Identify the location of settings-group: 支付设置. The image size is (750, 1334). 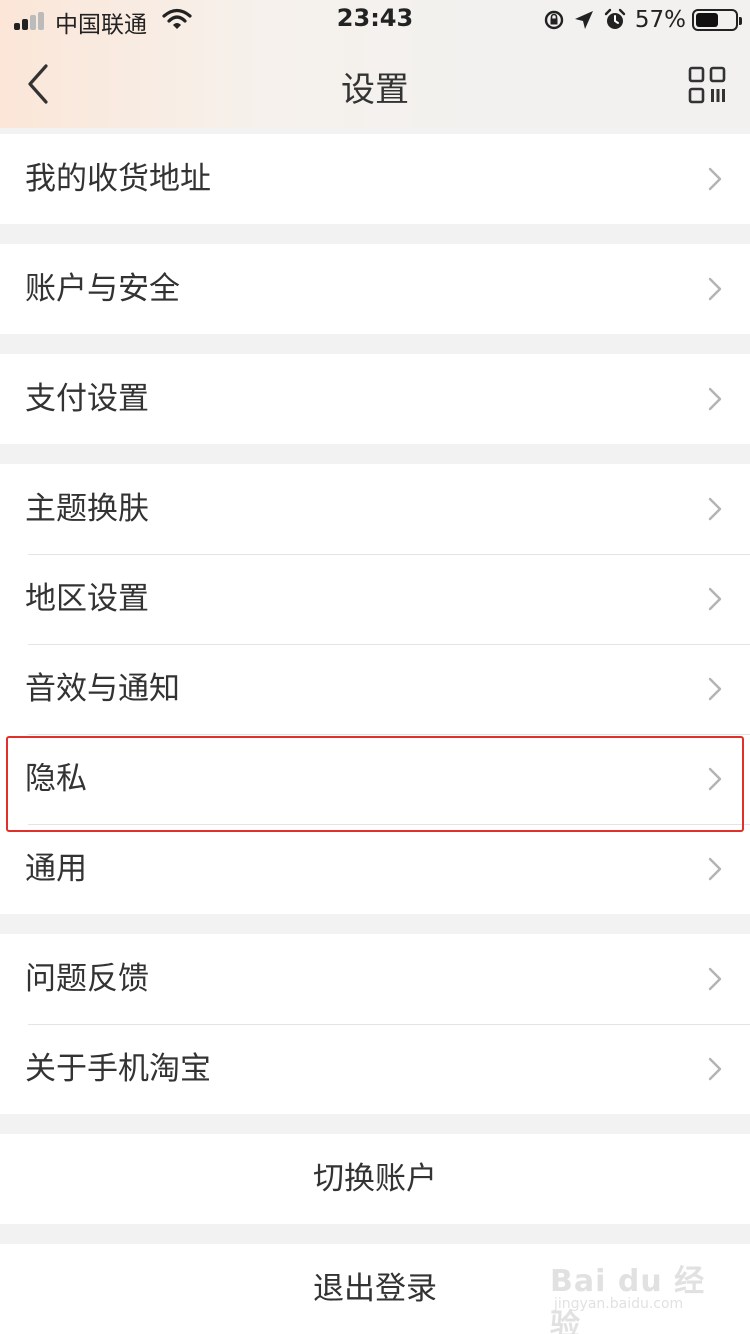
(375, 399).